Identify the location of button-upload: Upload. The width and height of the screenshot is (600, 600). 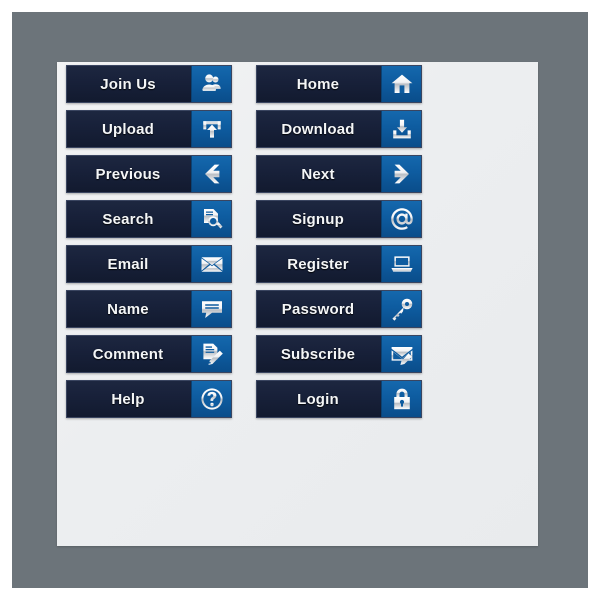
(149, 129).